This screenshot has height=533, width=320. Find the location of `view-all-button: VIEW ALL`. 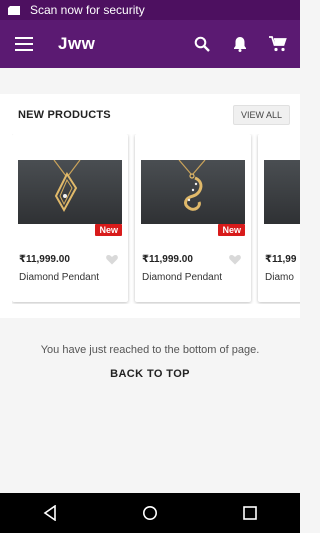

view-all-button: VIEW ALL is located at coordinates (261, 115).